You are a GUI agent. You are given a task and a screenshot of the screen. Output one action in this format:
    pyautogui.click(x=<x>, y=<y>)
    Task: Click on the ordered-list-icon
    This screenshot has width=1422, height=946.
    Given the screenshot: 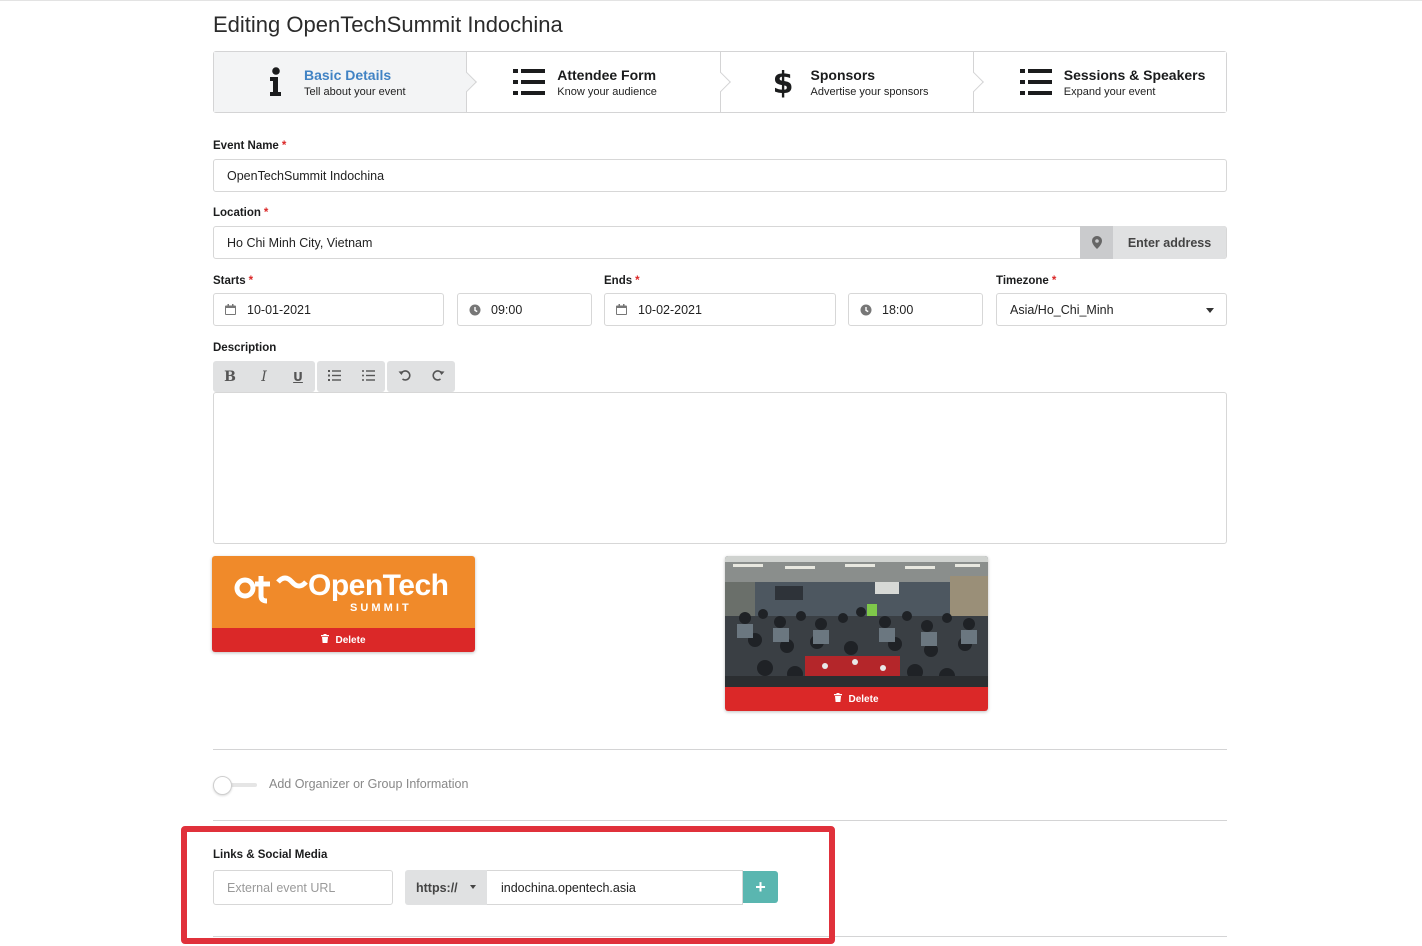 What is the action you would take?
    pyautogui.click(x=334, y=377)
    